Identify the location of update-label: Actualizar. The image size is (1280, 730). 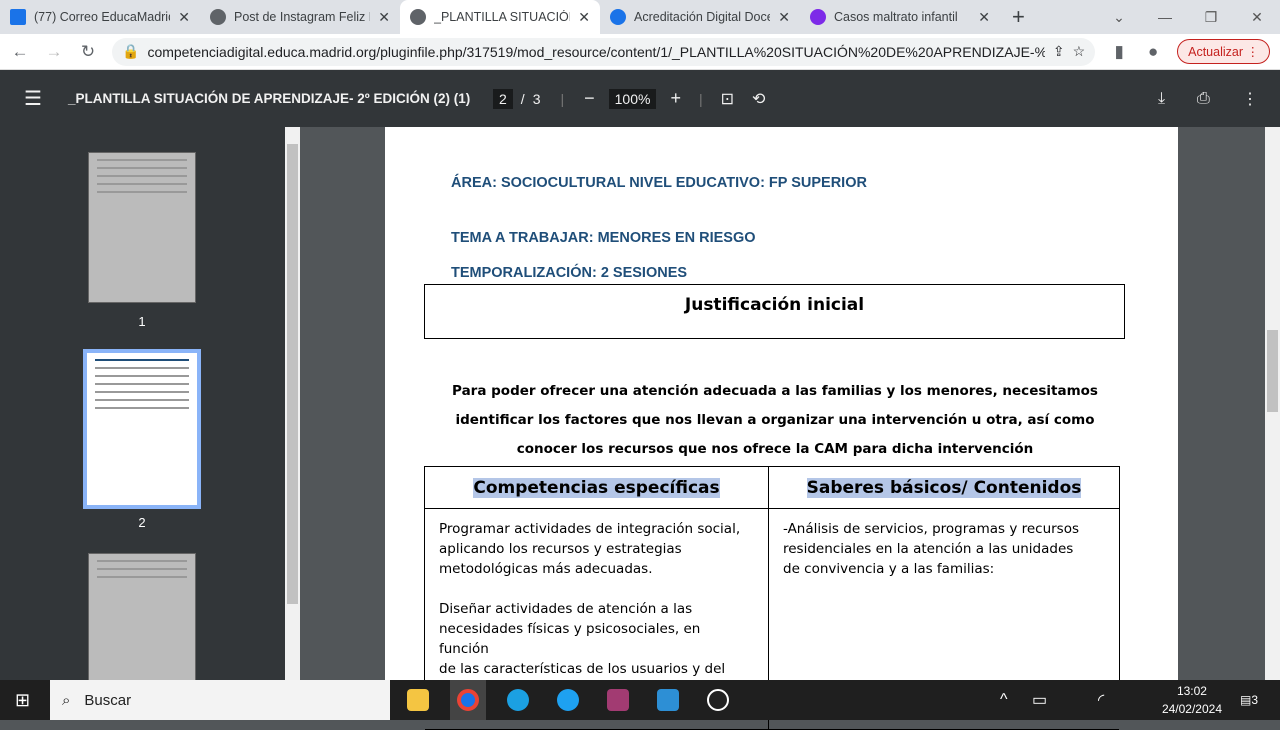
(1216, 52).